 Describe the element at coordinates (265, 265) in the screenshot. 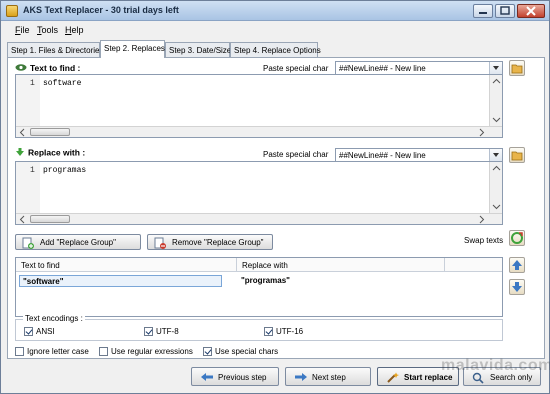

I see `col-header-replace: Replace with` at that location.